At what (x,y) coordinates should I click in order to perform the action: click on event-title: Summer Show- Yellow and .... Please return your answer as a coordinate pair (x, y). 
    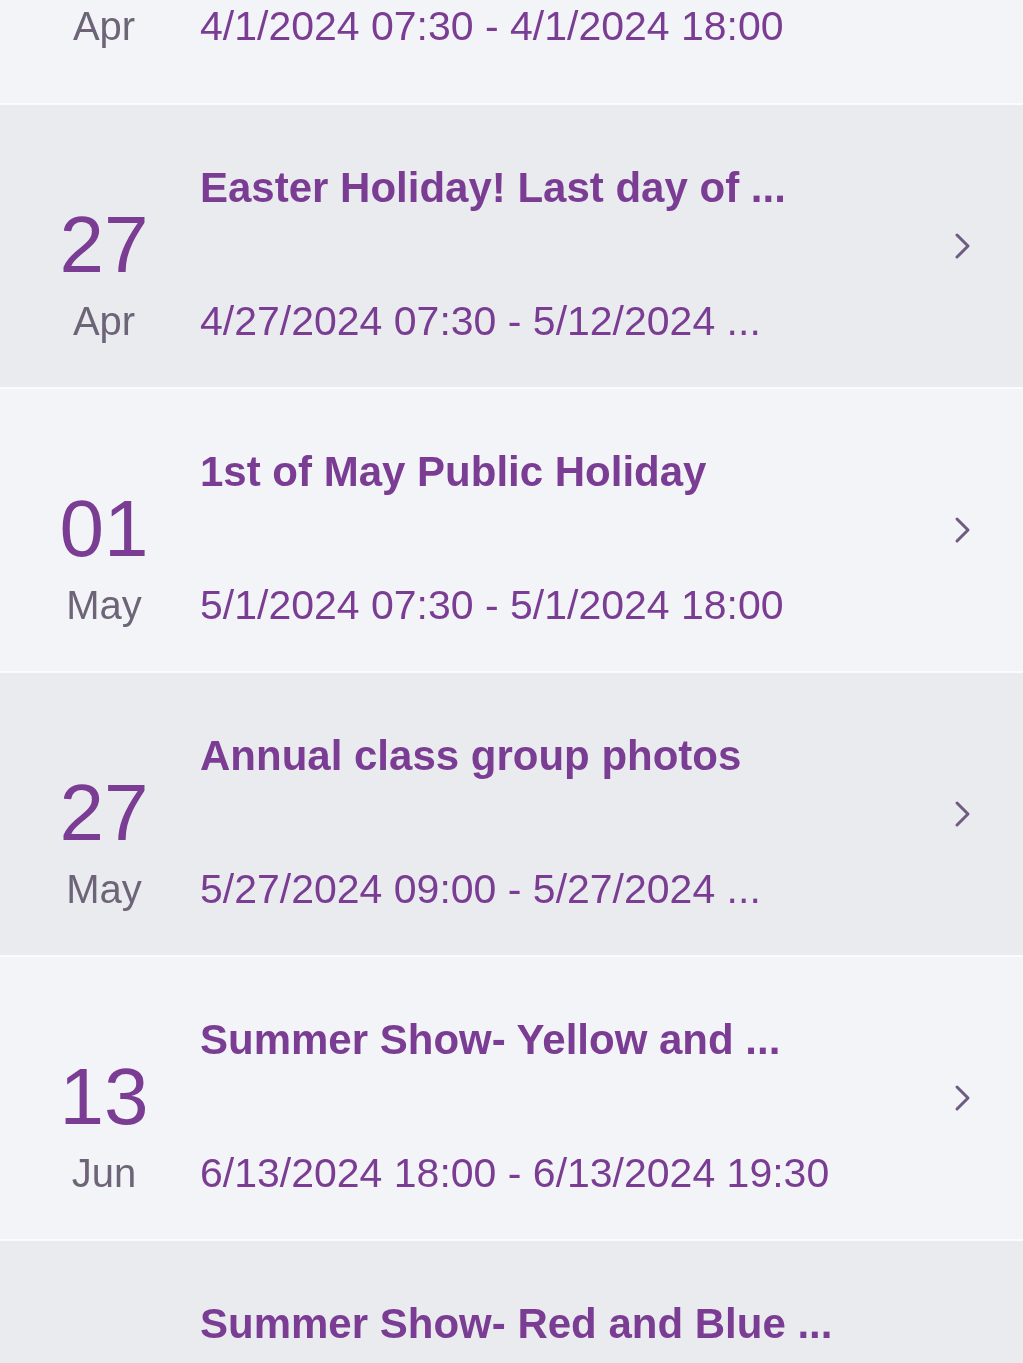
    Looking at the image, I should click on (491, 1039).